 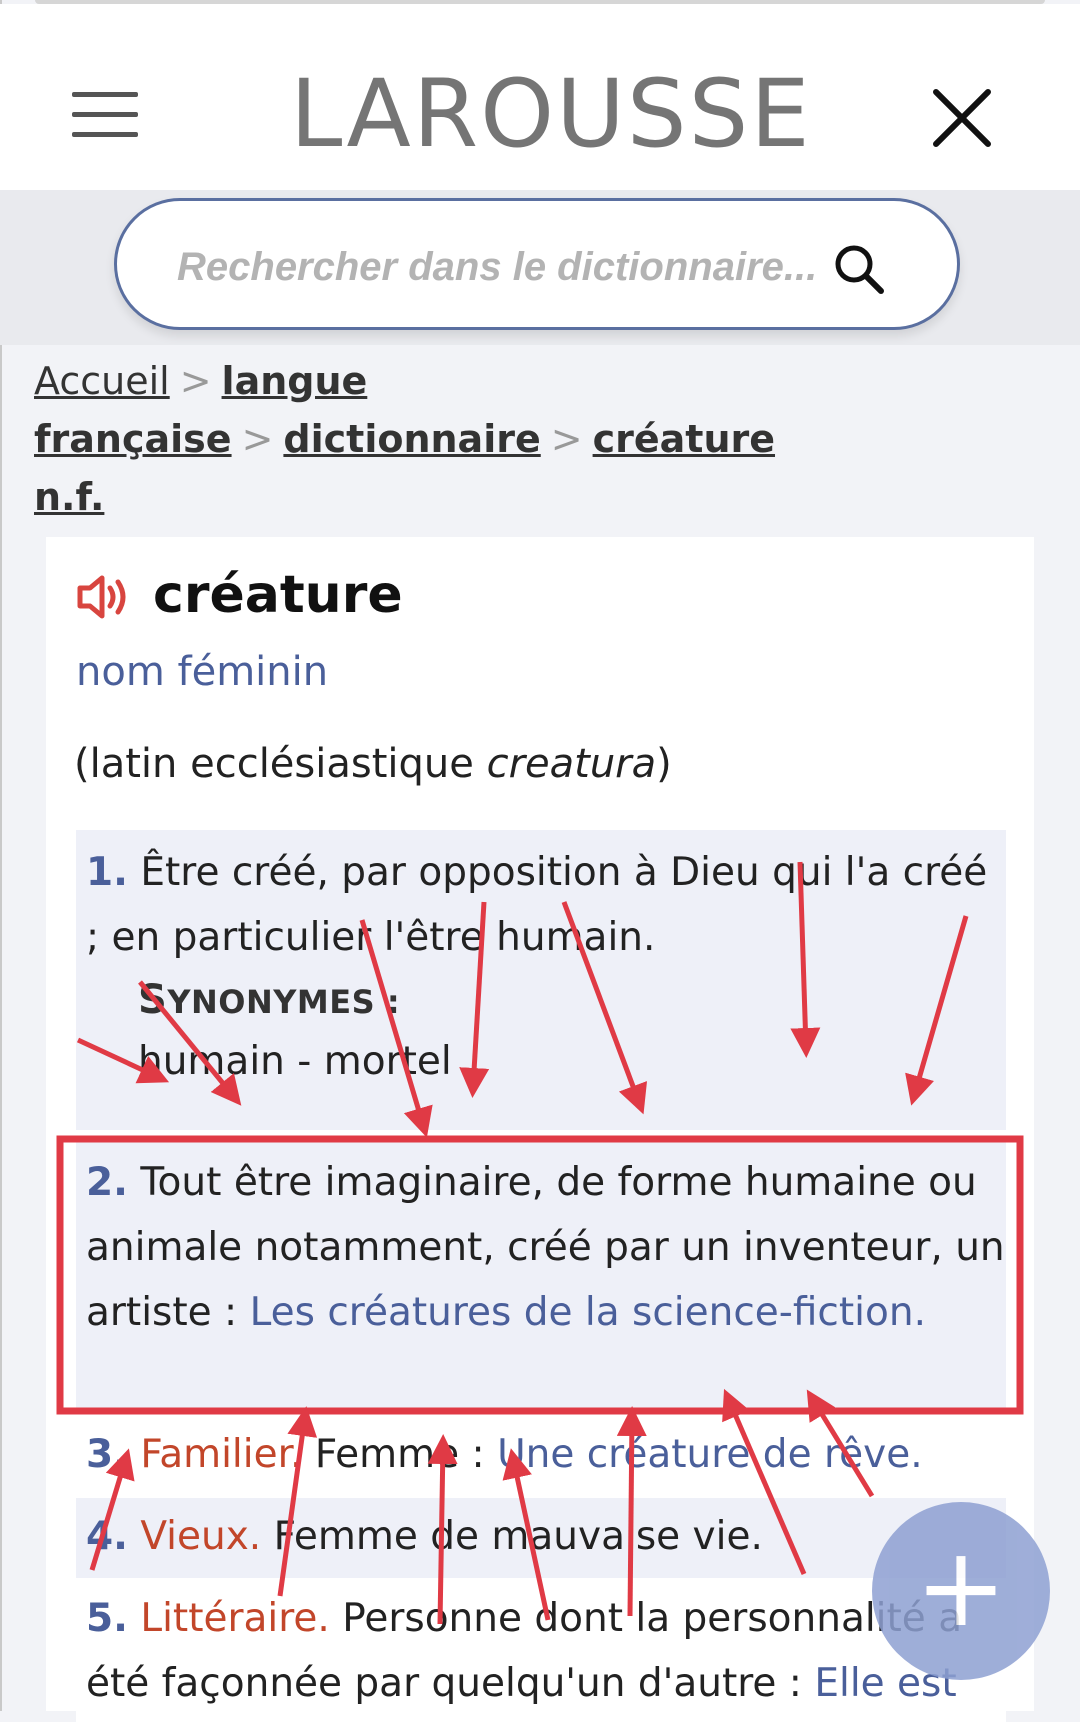 What do you see at coordinates (400, 1454) in the screenshot?
I see `definition-text: Femme :` at bounding box center [400, 1454].